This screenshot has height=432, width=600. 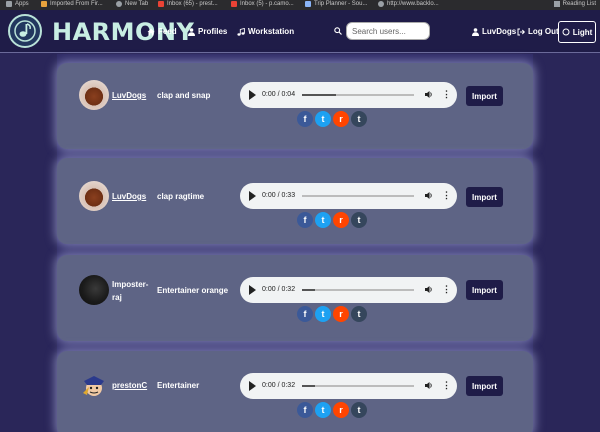 I want to click on nav-user: LuvDogs, so click(x=494, y=31).